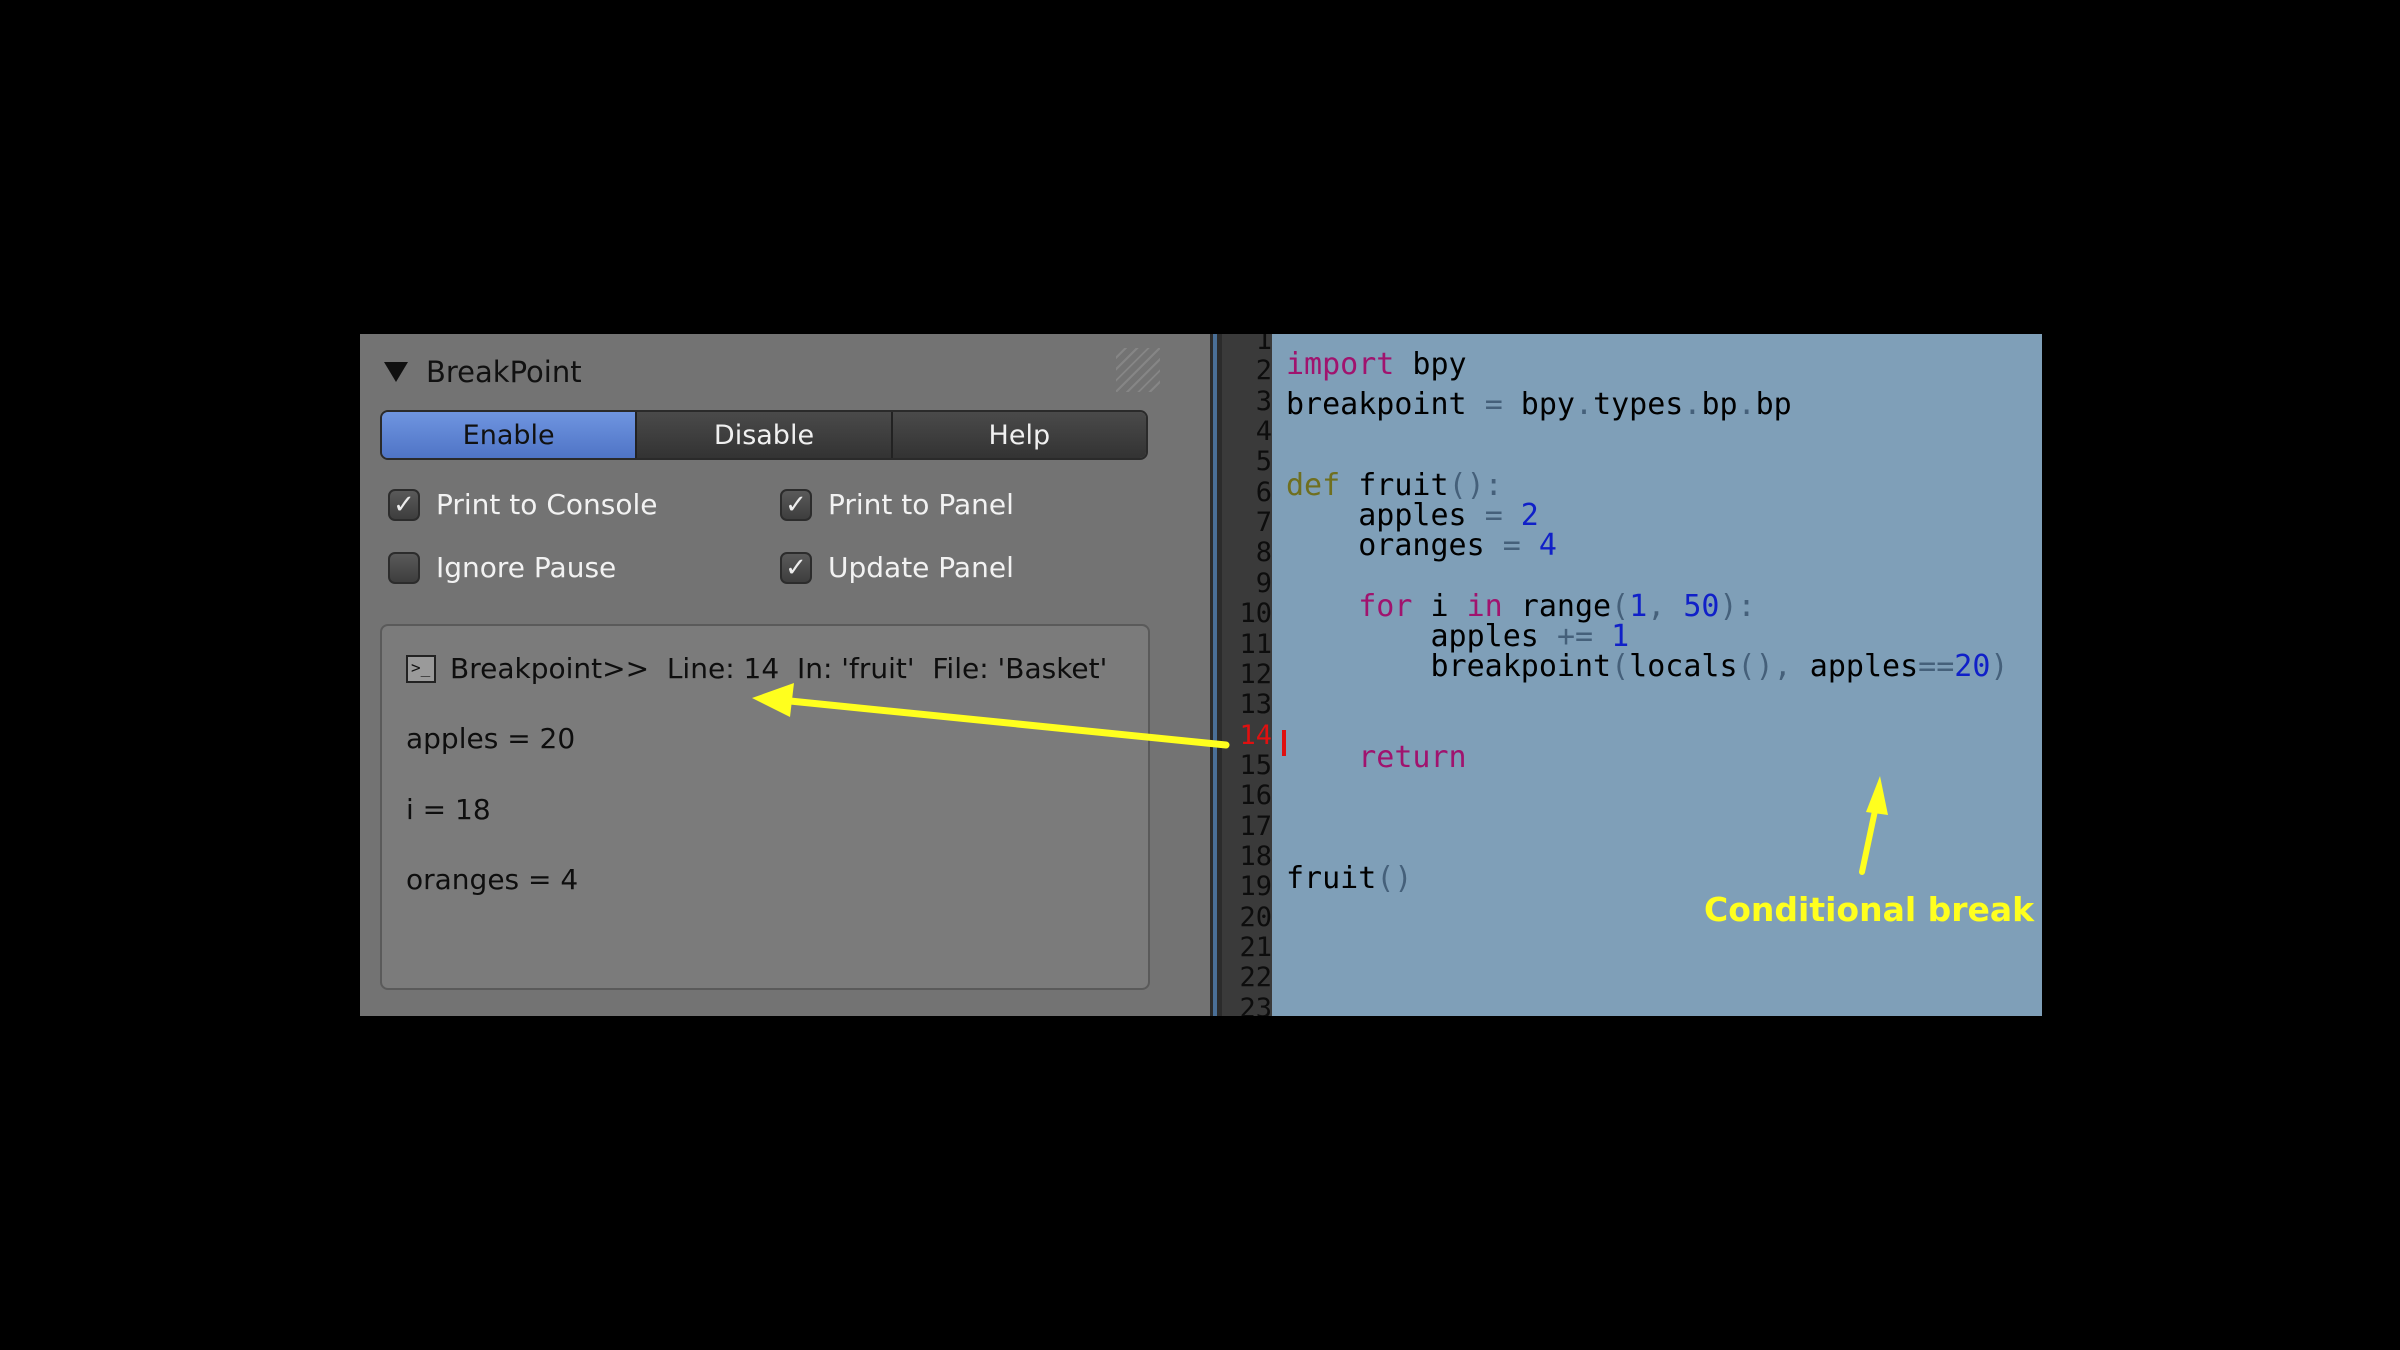  What do you see at coordinates (1263, 523) in the screenshot?
I see `line-number: 7` at bounding box center [1263, 523].